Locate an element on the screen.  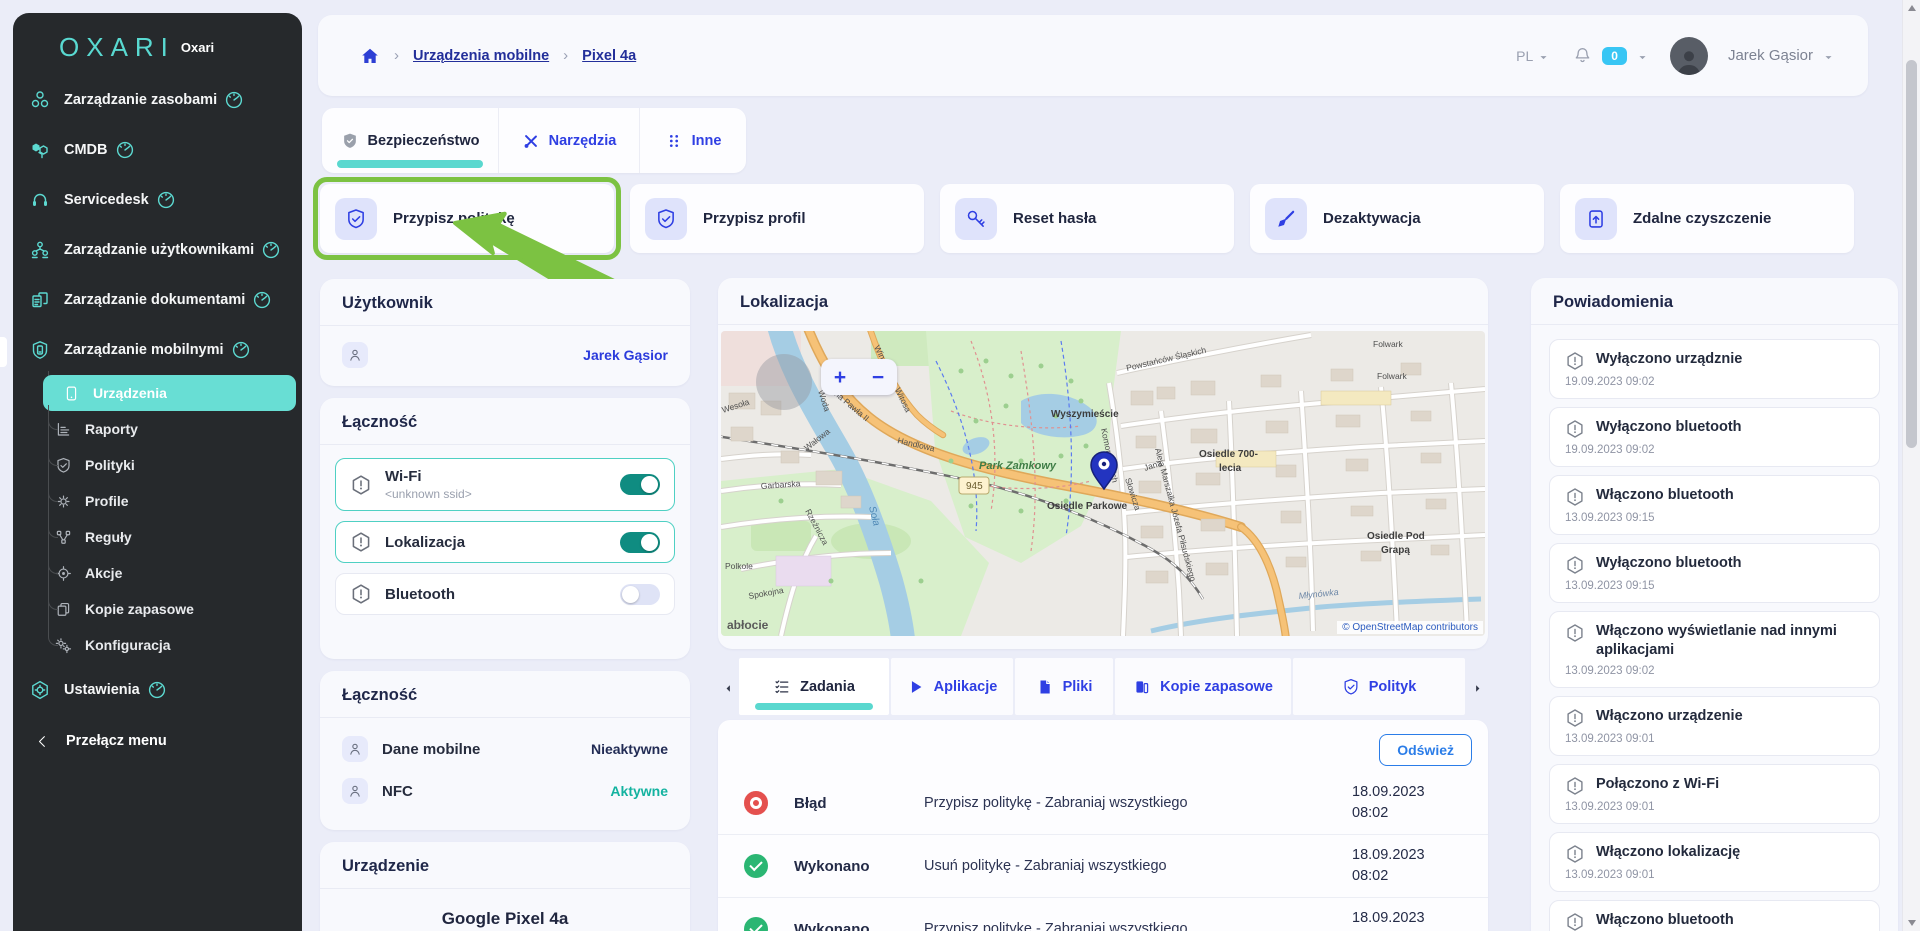
breadcrumb: › Urządzenia mobilne › Pixel 4a is located at coordinates (498, 56).